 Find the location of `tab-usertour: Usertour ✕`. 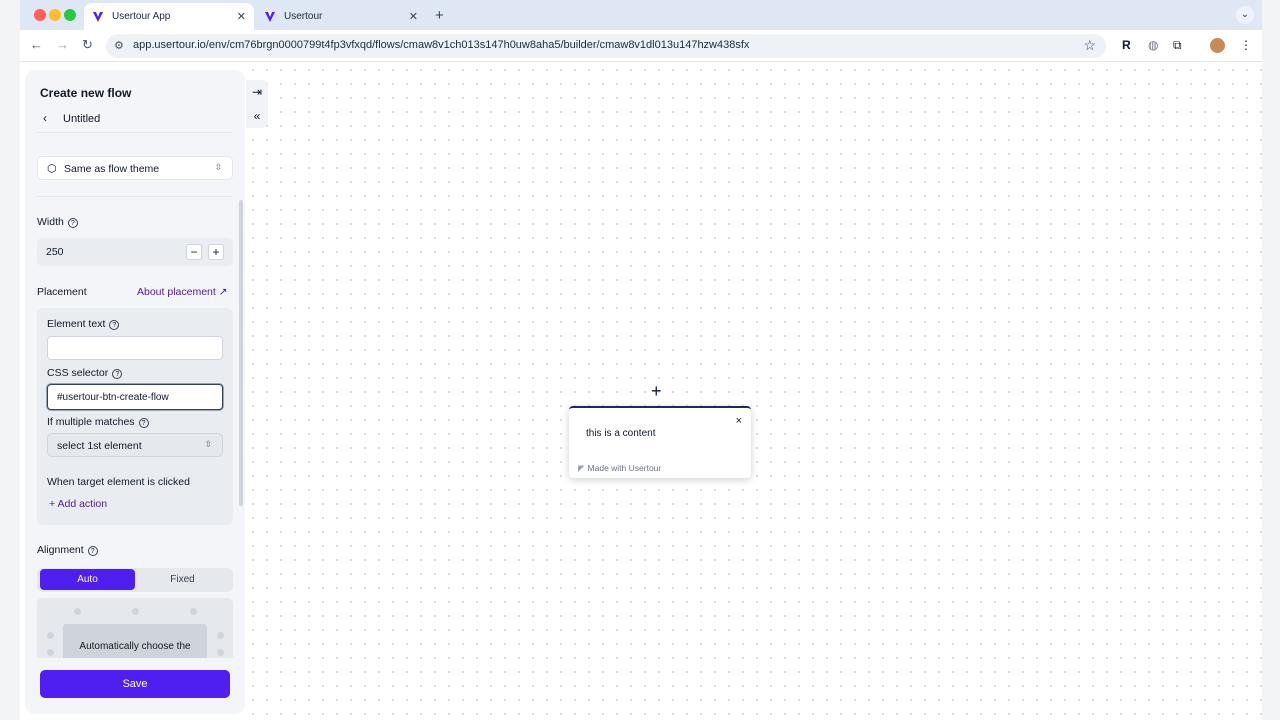

tab-usertour: Usertour ✕ is located at coordinates (341, 16).